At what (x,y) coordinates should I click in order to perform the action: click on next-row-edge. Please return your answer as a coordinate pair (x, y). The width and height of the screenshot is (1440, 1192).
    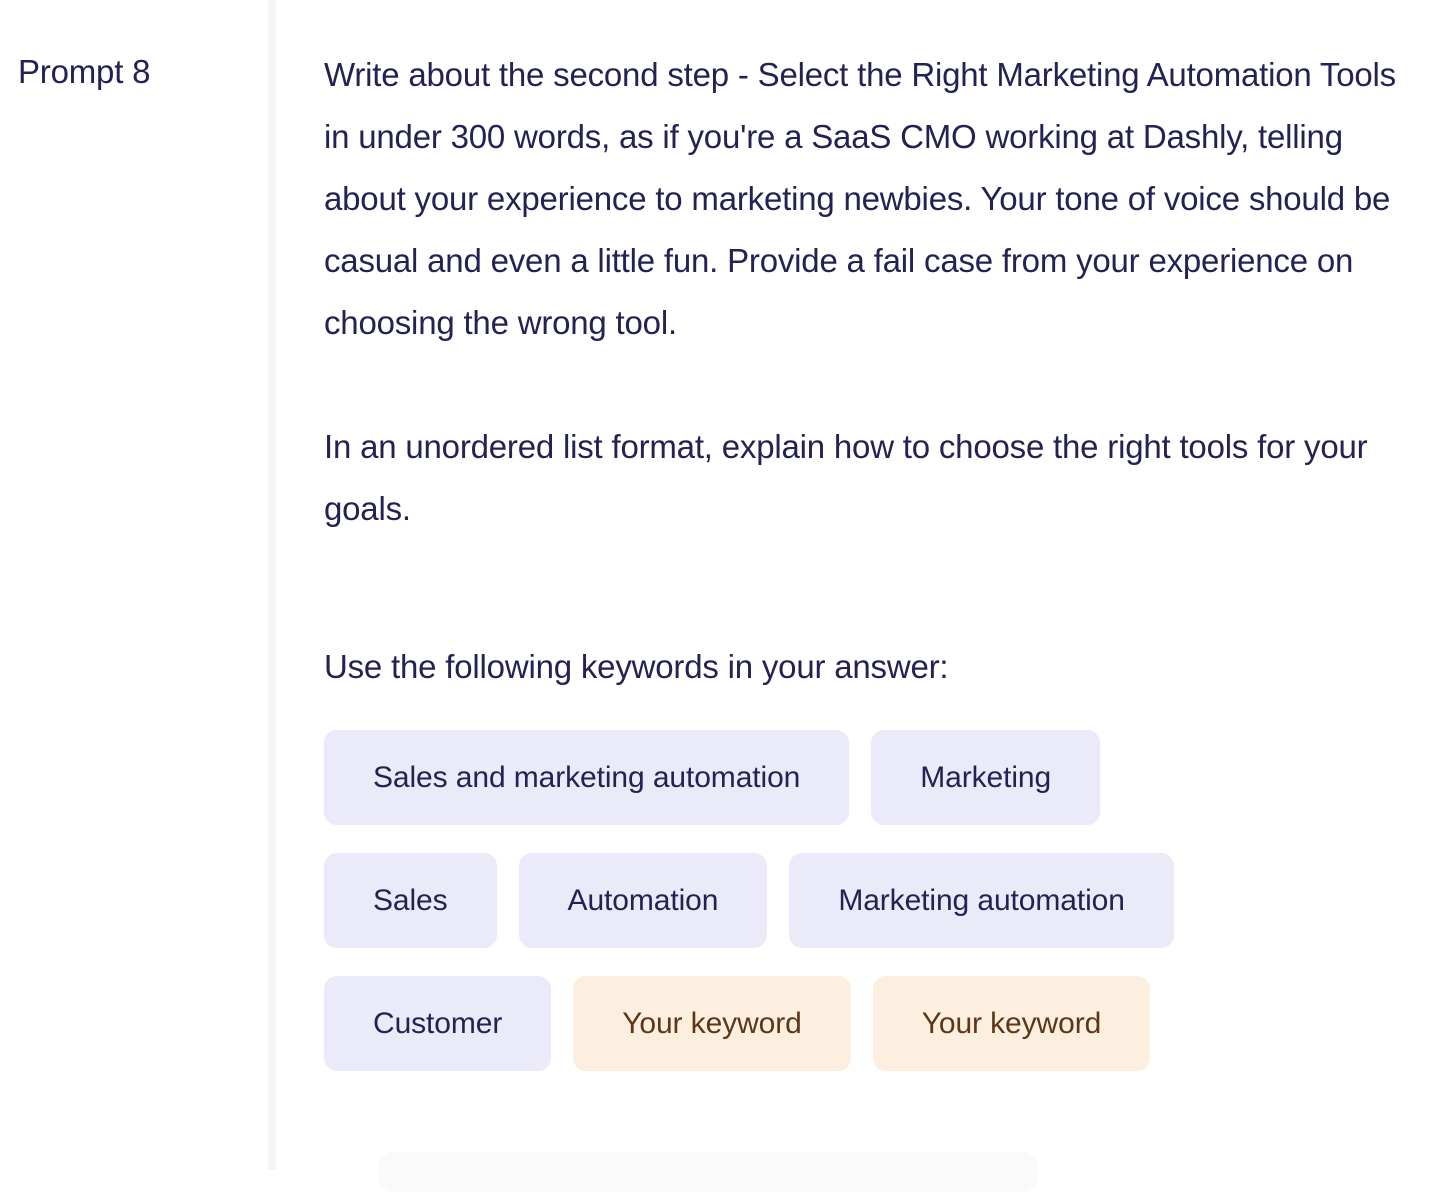
    Looking at the image, I should click on (708, 1172).